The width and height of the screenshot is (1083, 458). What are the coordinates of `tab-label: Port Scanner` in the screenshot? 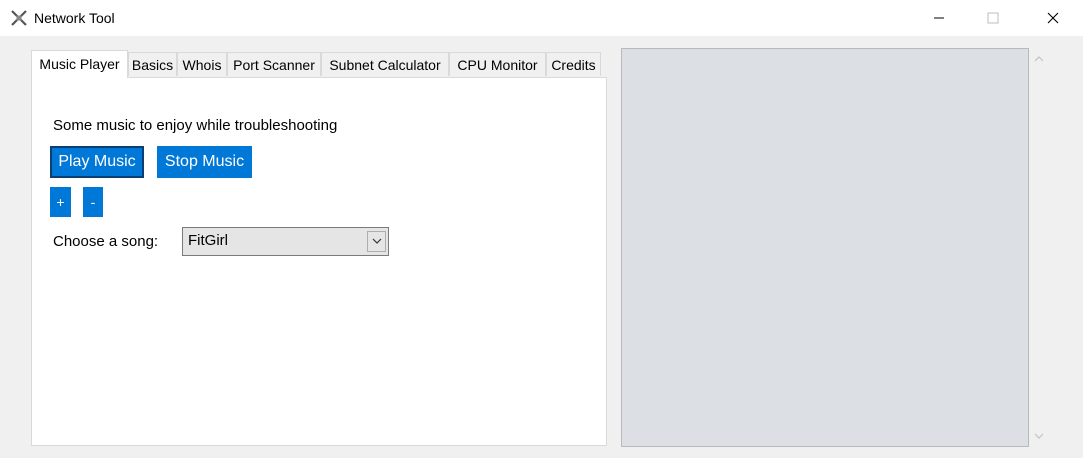 It's located at (274, 65).